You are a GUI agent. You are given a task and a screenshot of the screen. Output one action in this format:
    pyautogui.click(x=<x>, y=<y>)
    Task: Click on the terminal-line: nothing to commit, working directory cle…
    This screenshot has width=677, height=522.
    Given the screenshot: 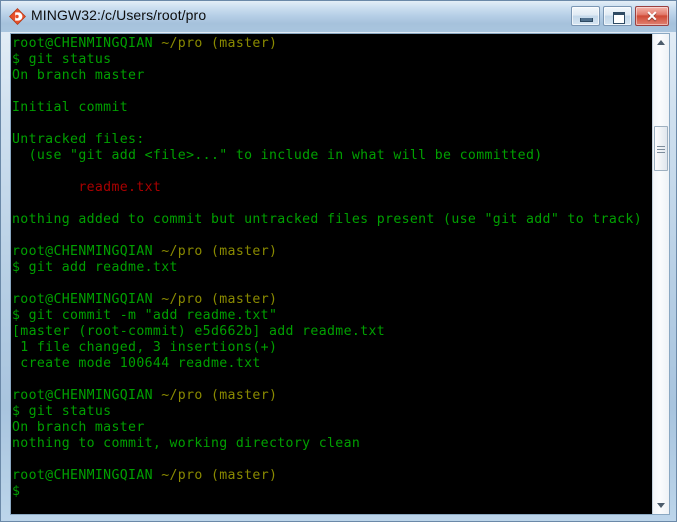 What is the action you would take?
    pyautogui.click(x=186, y=443)
    